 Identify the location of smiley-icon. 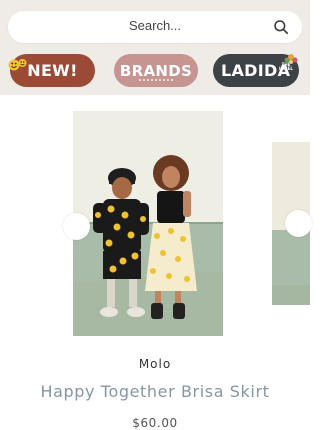
(17, 65).